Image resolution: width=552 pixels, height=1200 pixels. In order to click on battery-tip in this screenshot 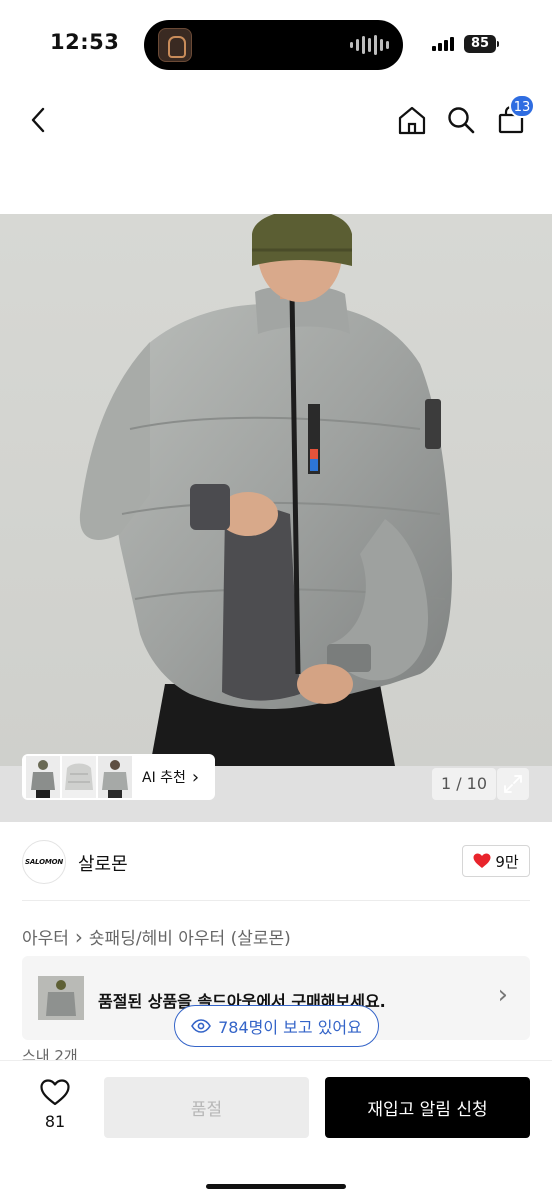, I will do `click(498, 44)`.